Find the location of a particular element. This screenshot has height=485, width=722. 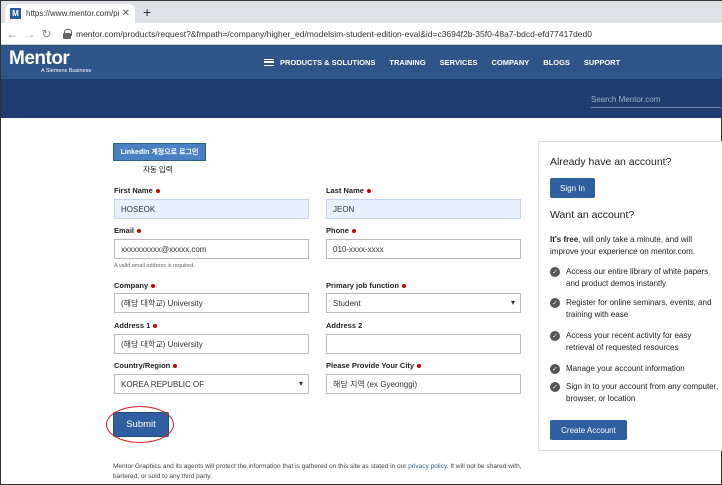

first-name-label: First Name is located at coordinates (137, 190).